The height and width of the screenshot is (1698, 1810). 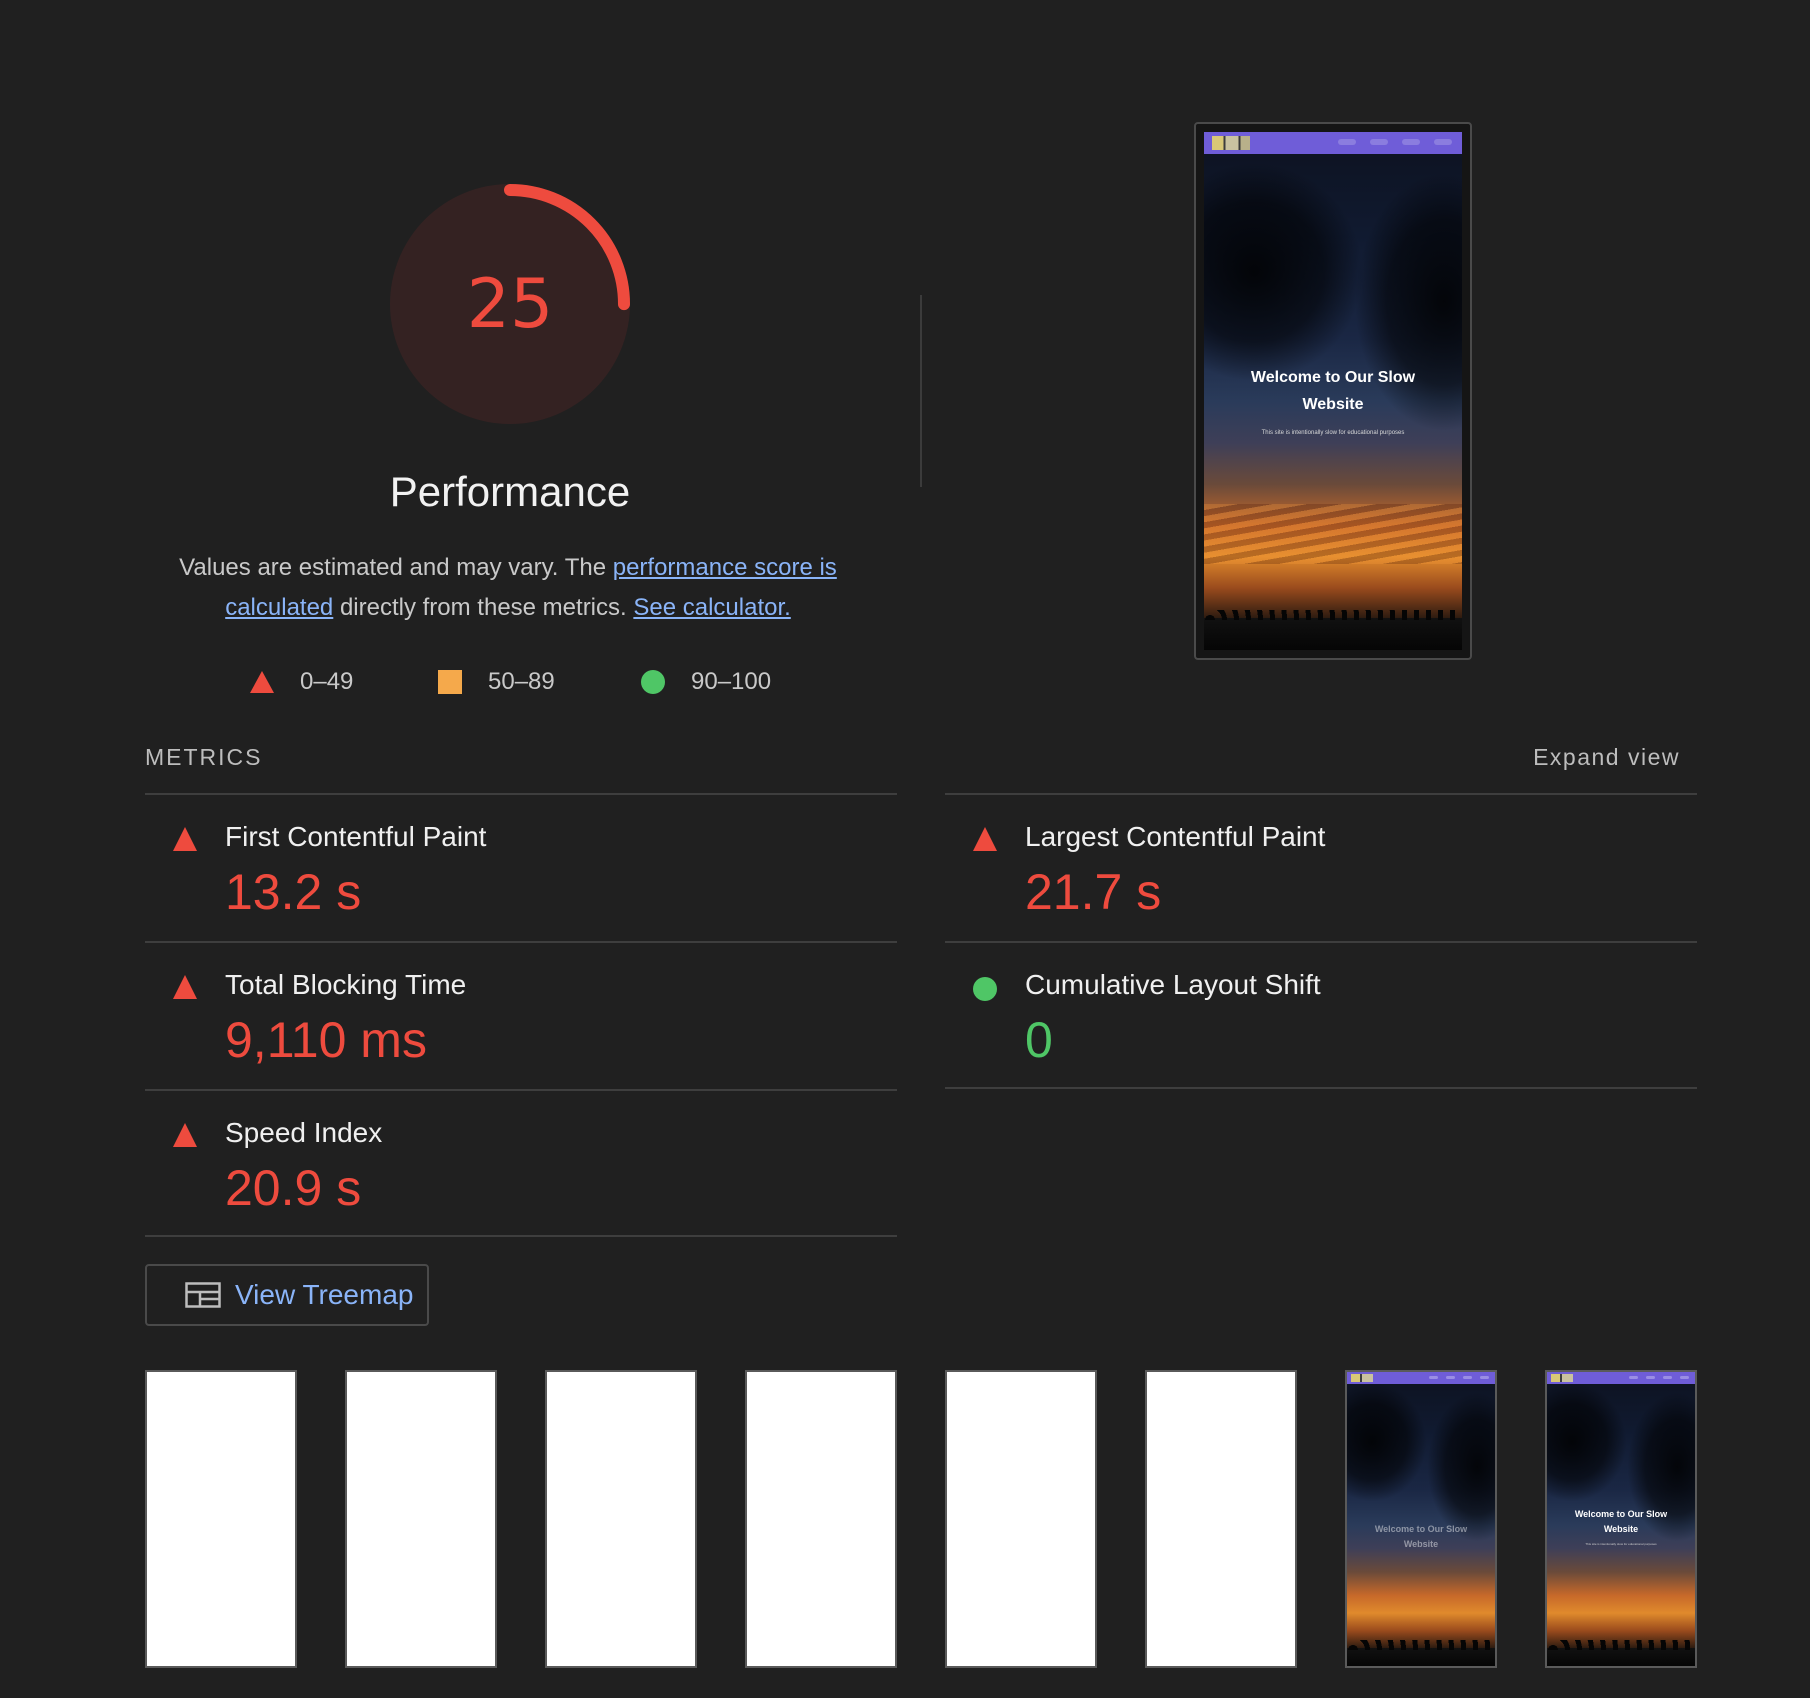 What do you see at coordinates (1333, 143) in the screenshot?
I see `preview-navbar` at bounding box center [1333, 143].